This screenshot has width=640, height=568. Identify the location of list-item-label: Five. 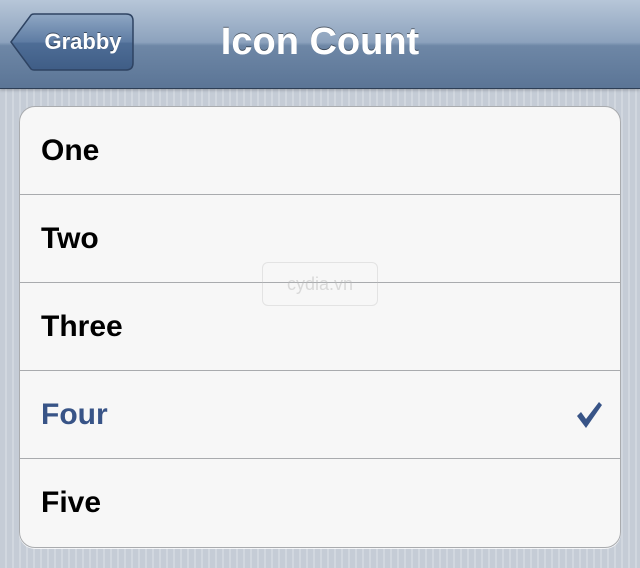
(71, 502).